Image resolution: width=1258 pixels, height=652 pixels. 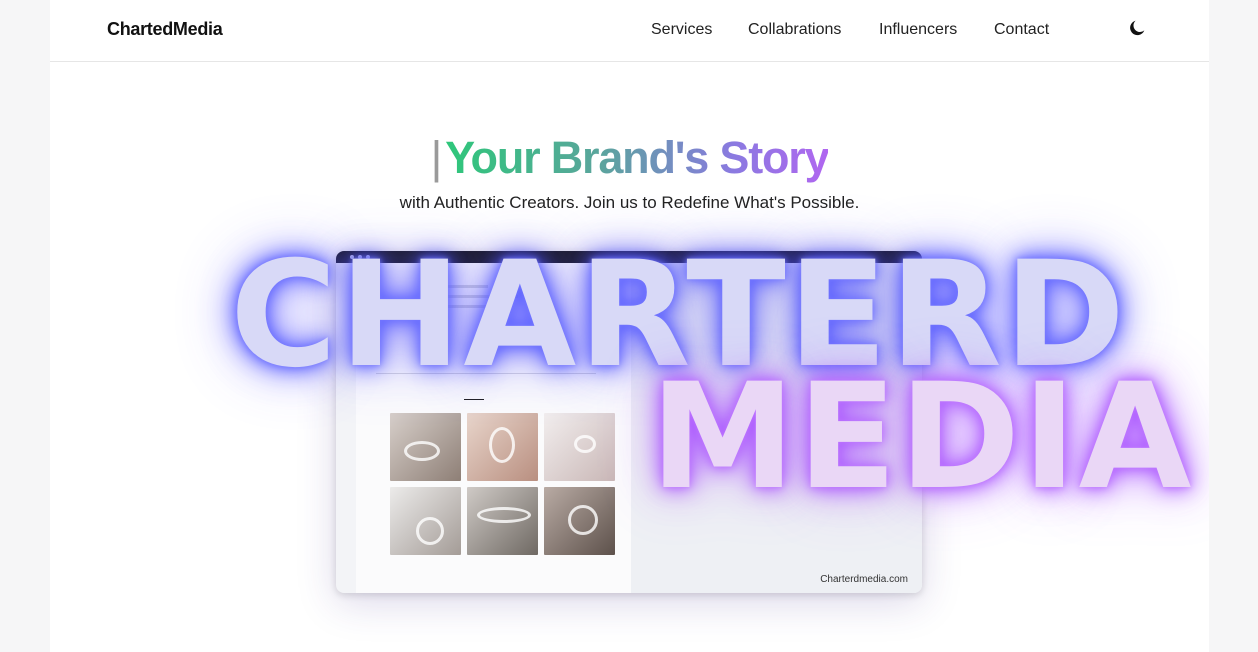 I want to click on nav-influencers: Influencers, so click(x=918, y=30).